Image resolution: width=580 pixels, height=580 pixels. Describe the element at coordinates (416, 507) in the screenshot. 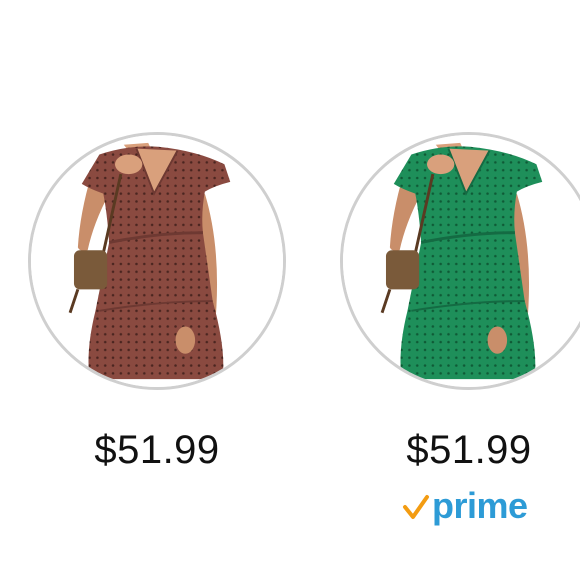

I see `prime-check-icon` at that location.